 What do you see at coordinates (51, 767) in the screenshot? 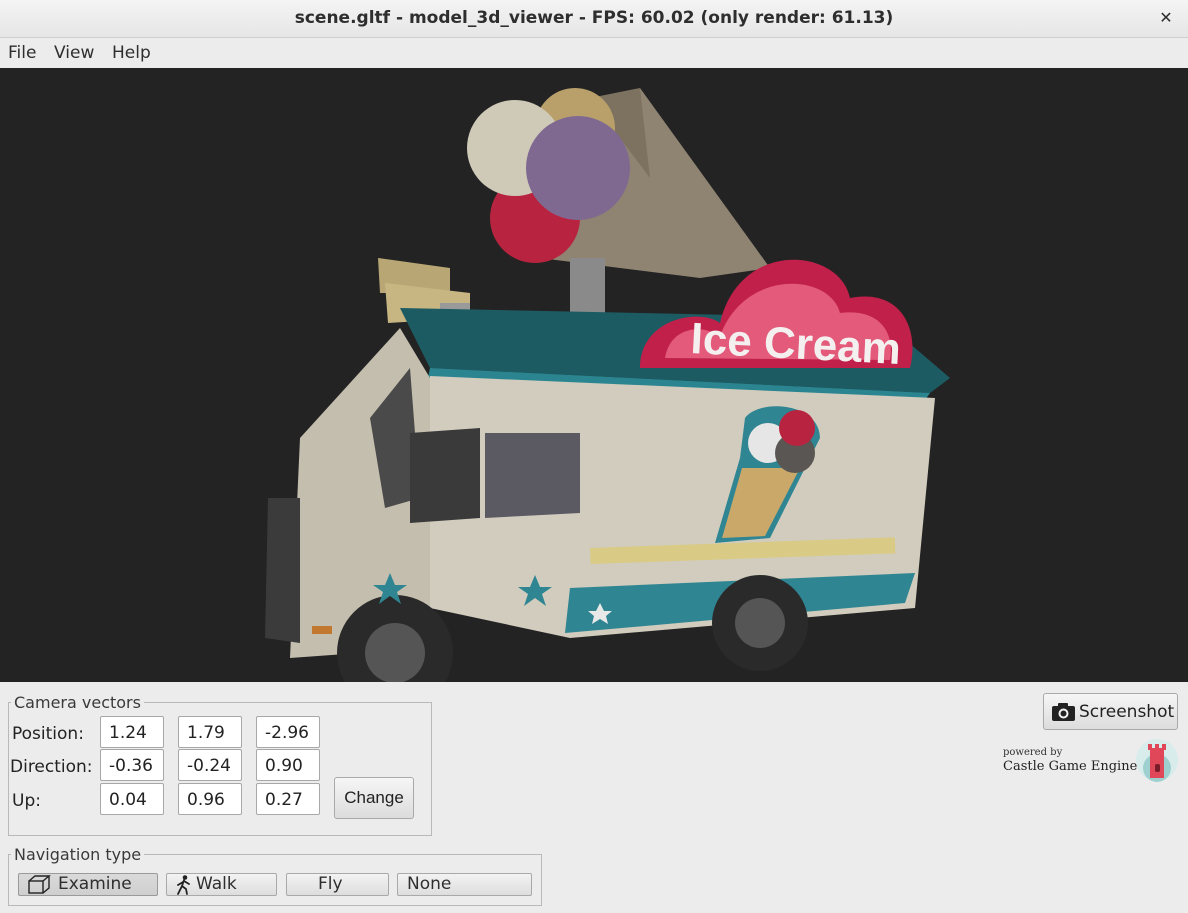
I see `direction-label: Direction:` at bounding box center [51, 767].